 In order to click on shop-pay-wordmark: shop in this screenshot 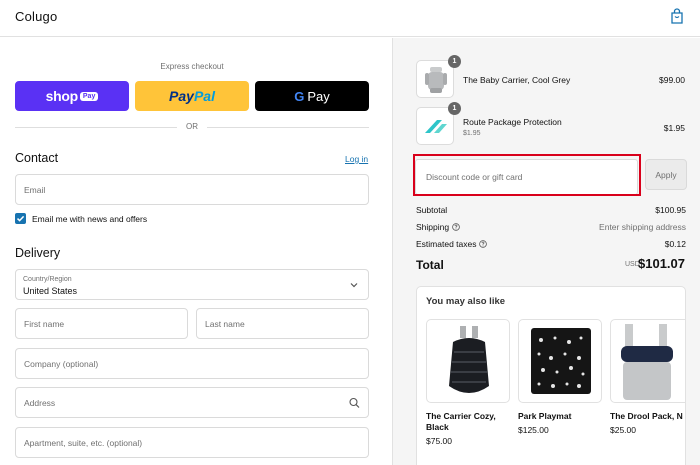, I will do `click(62, 96)`.